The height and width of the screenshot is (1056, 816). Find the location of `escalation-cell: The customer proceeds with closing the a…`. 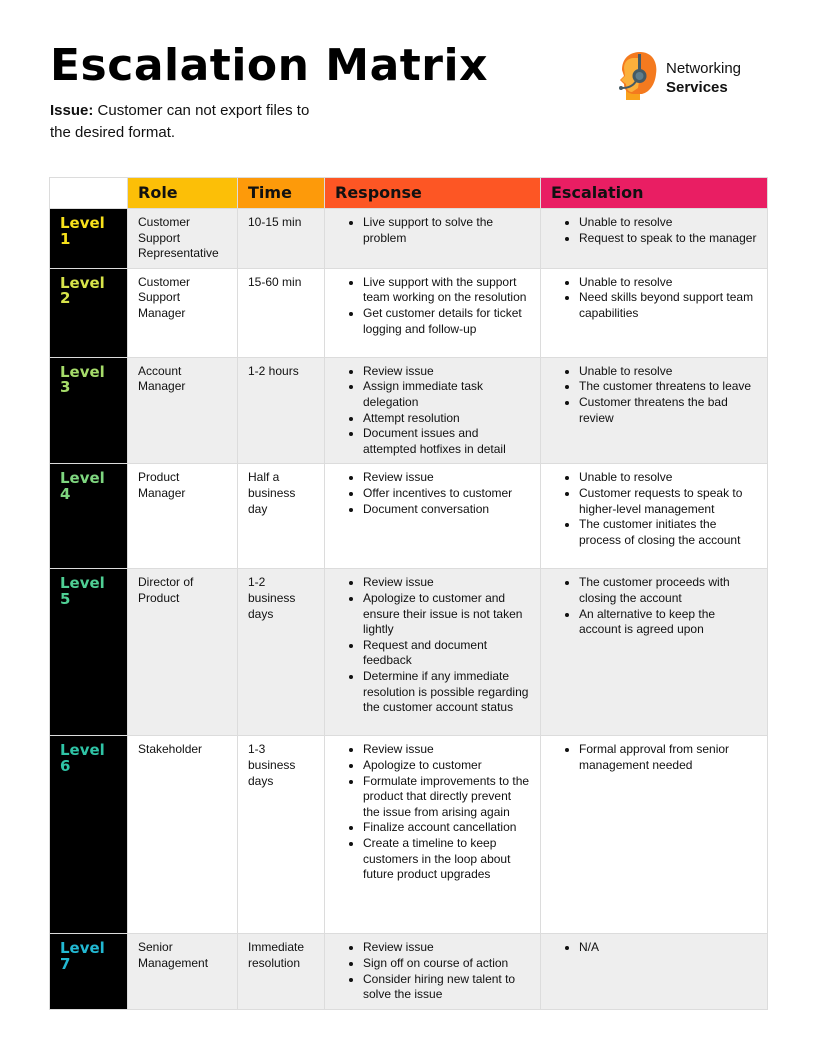

escalation-cell: The customer proceeds with closing the a… is located at coordinates (654, 652).